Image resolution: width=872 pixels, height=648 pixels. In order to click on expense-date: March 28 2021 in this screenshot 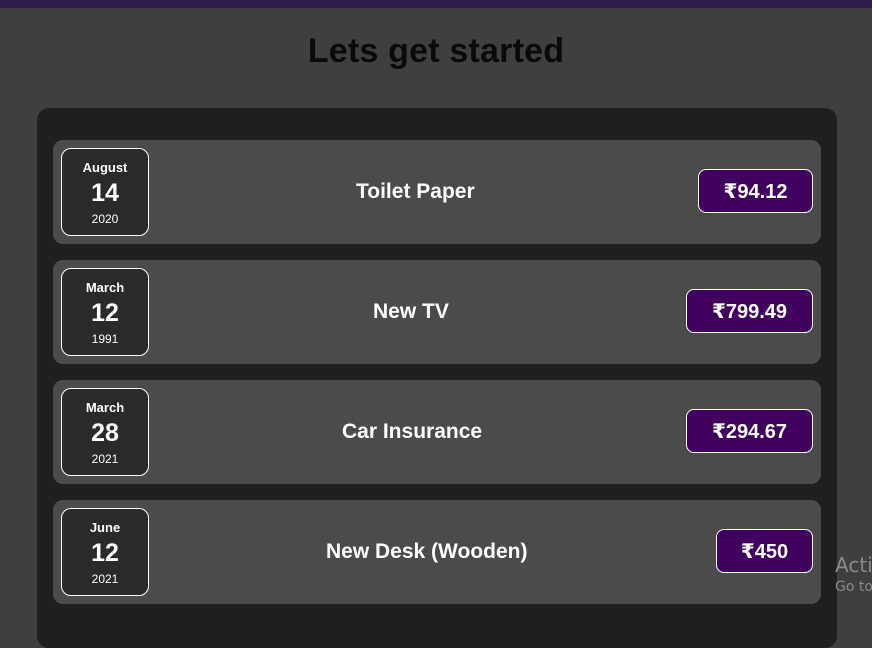, I will do `click(105, 432)`.